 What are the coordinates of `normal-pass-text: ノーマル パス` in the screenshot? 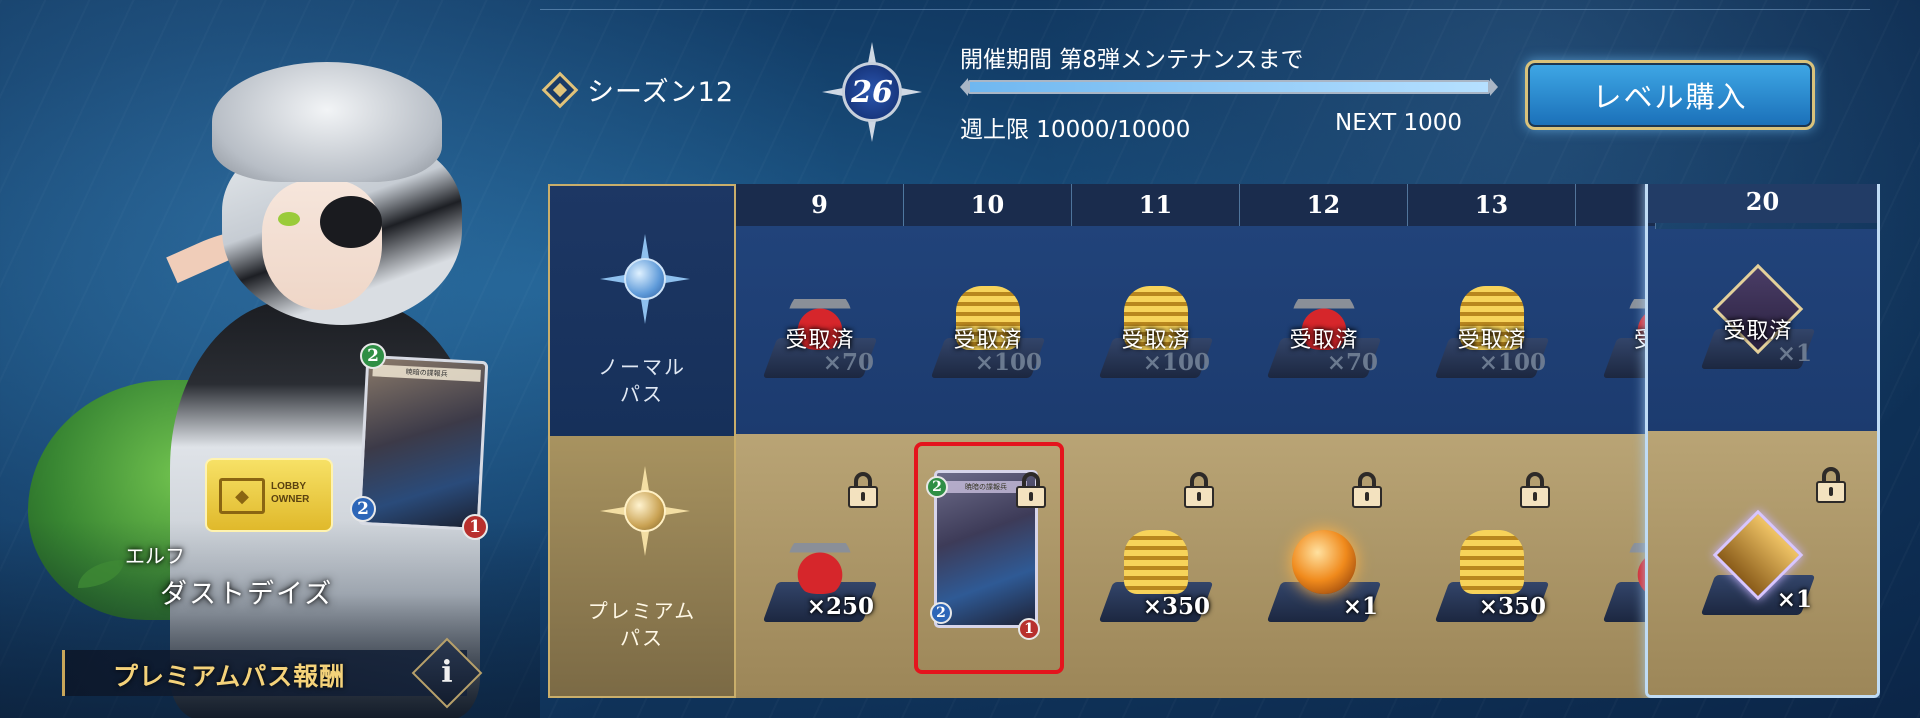 It's located at (642, 380).